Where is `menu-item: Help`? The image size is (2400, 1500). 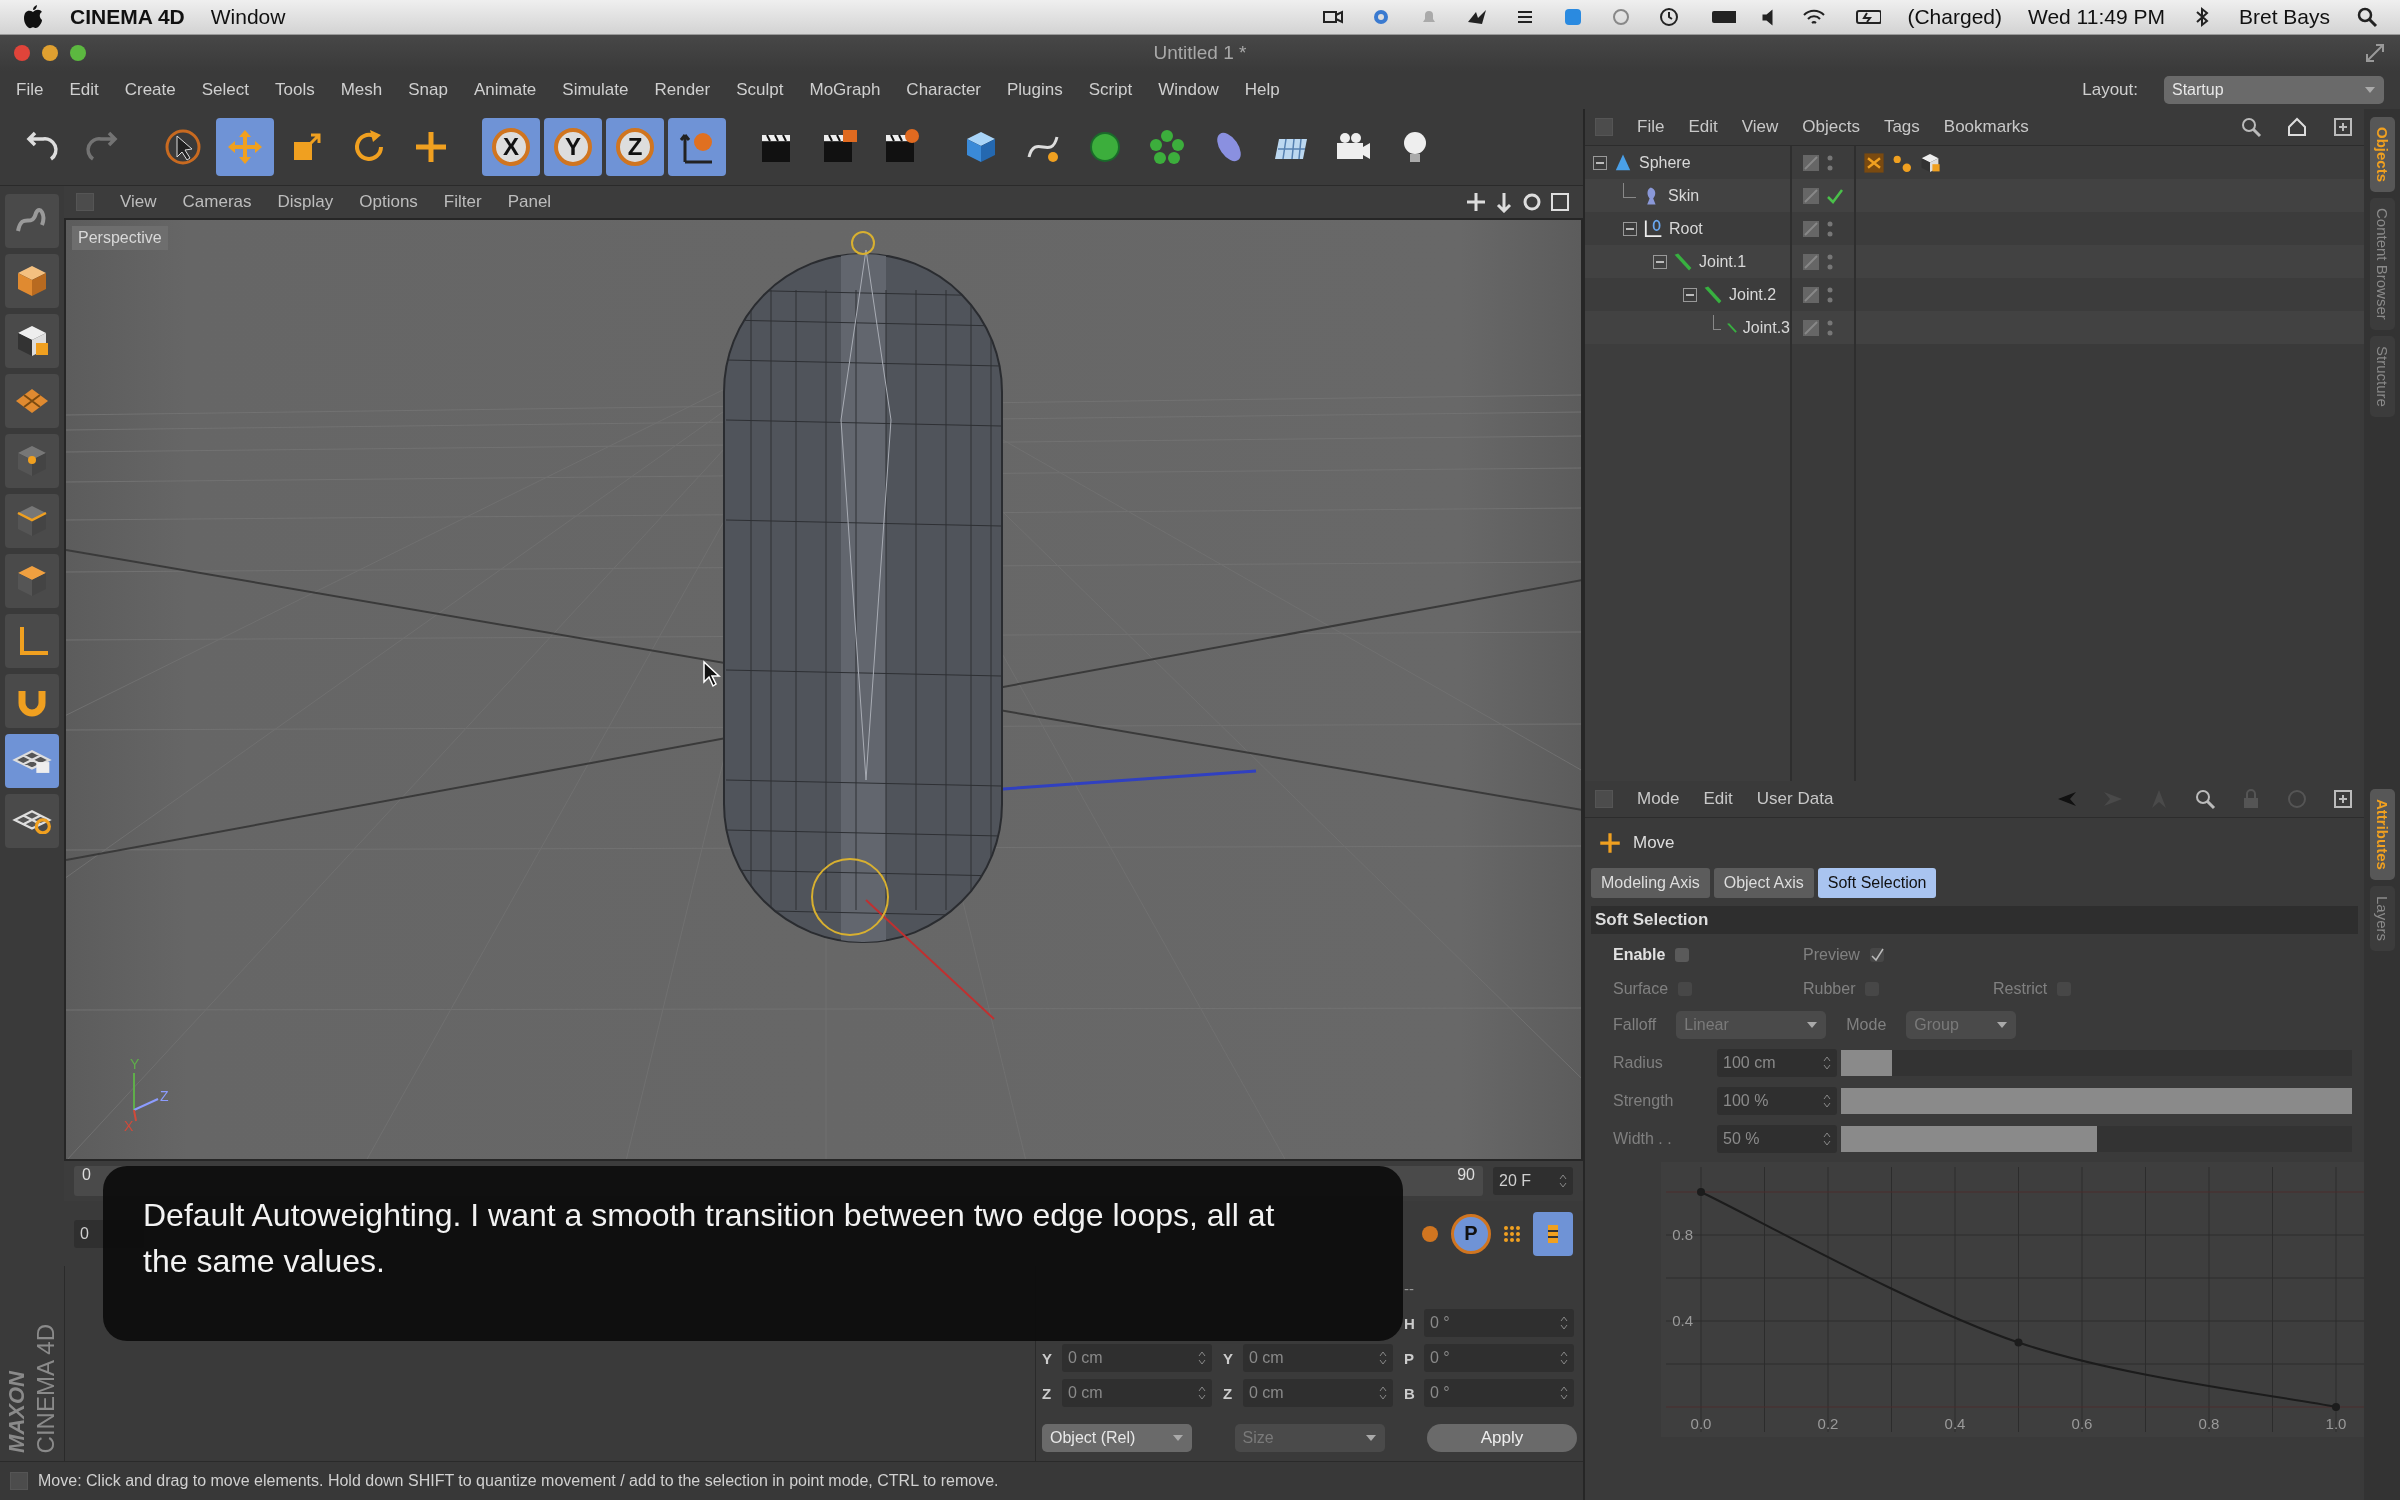 menu-item: Help is located at coordinates (1262, 90).